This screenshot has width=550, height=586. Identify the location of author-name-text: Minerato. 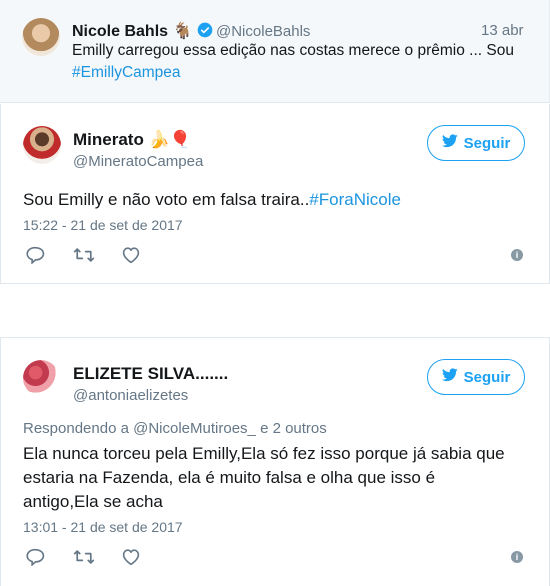
(108, 139).